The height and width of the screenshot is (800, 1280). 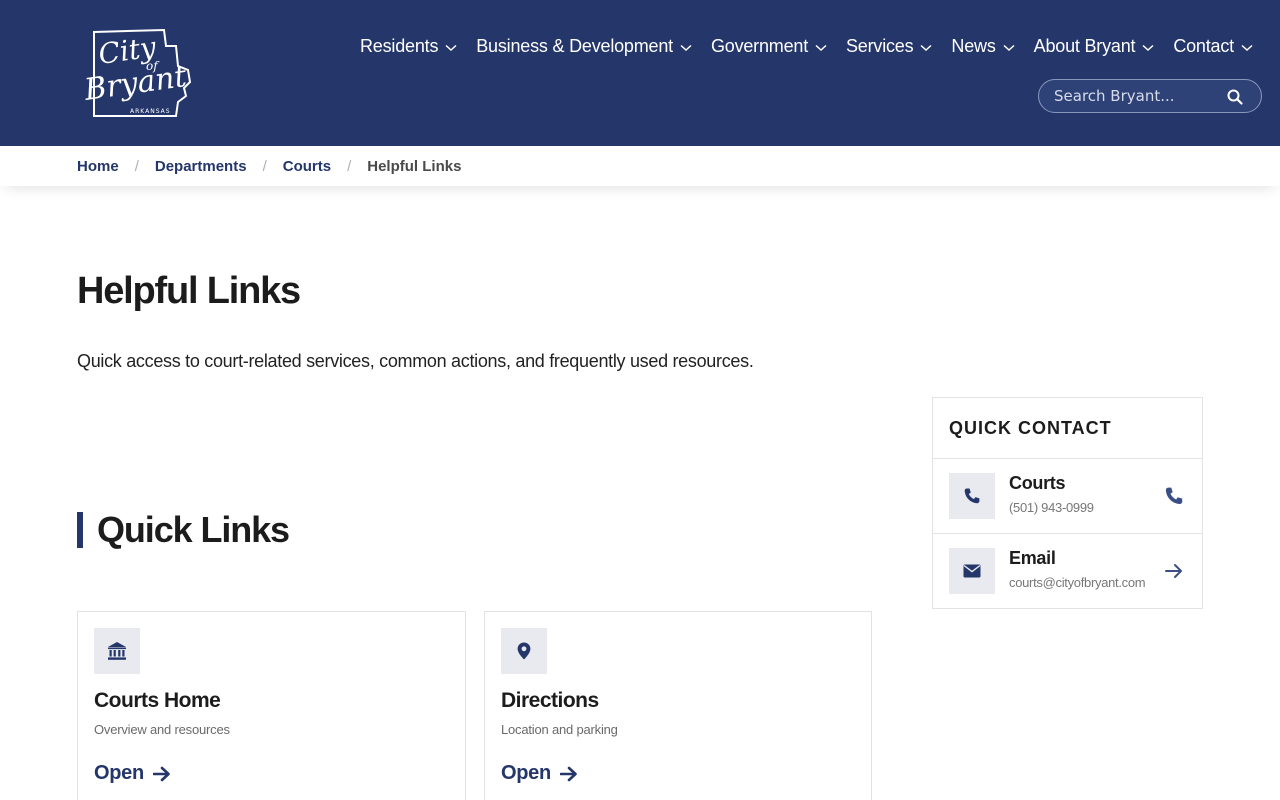 I want to click on map-pin-icon, so click(x=524, y=651).